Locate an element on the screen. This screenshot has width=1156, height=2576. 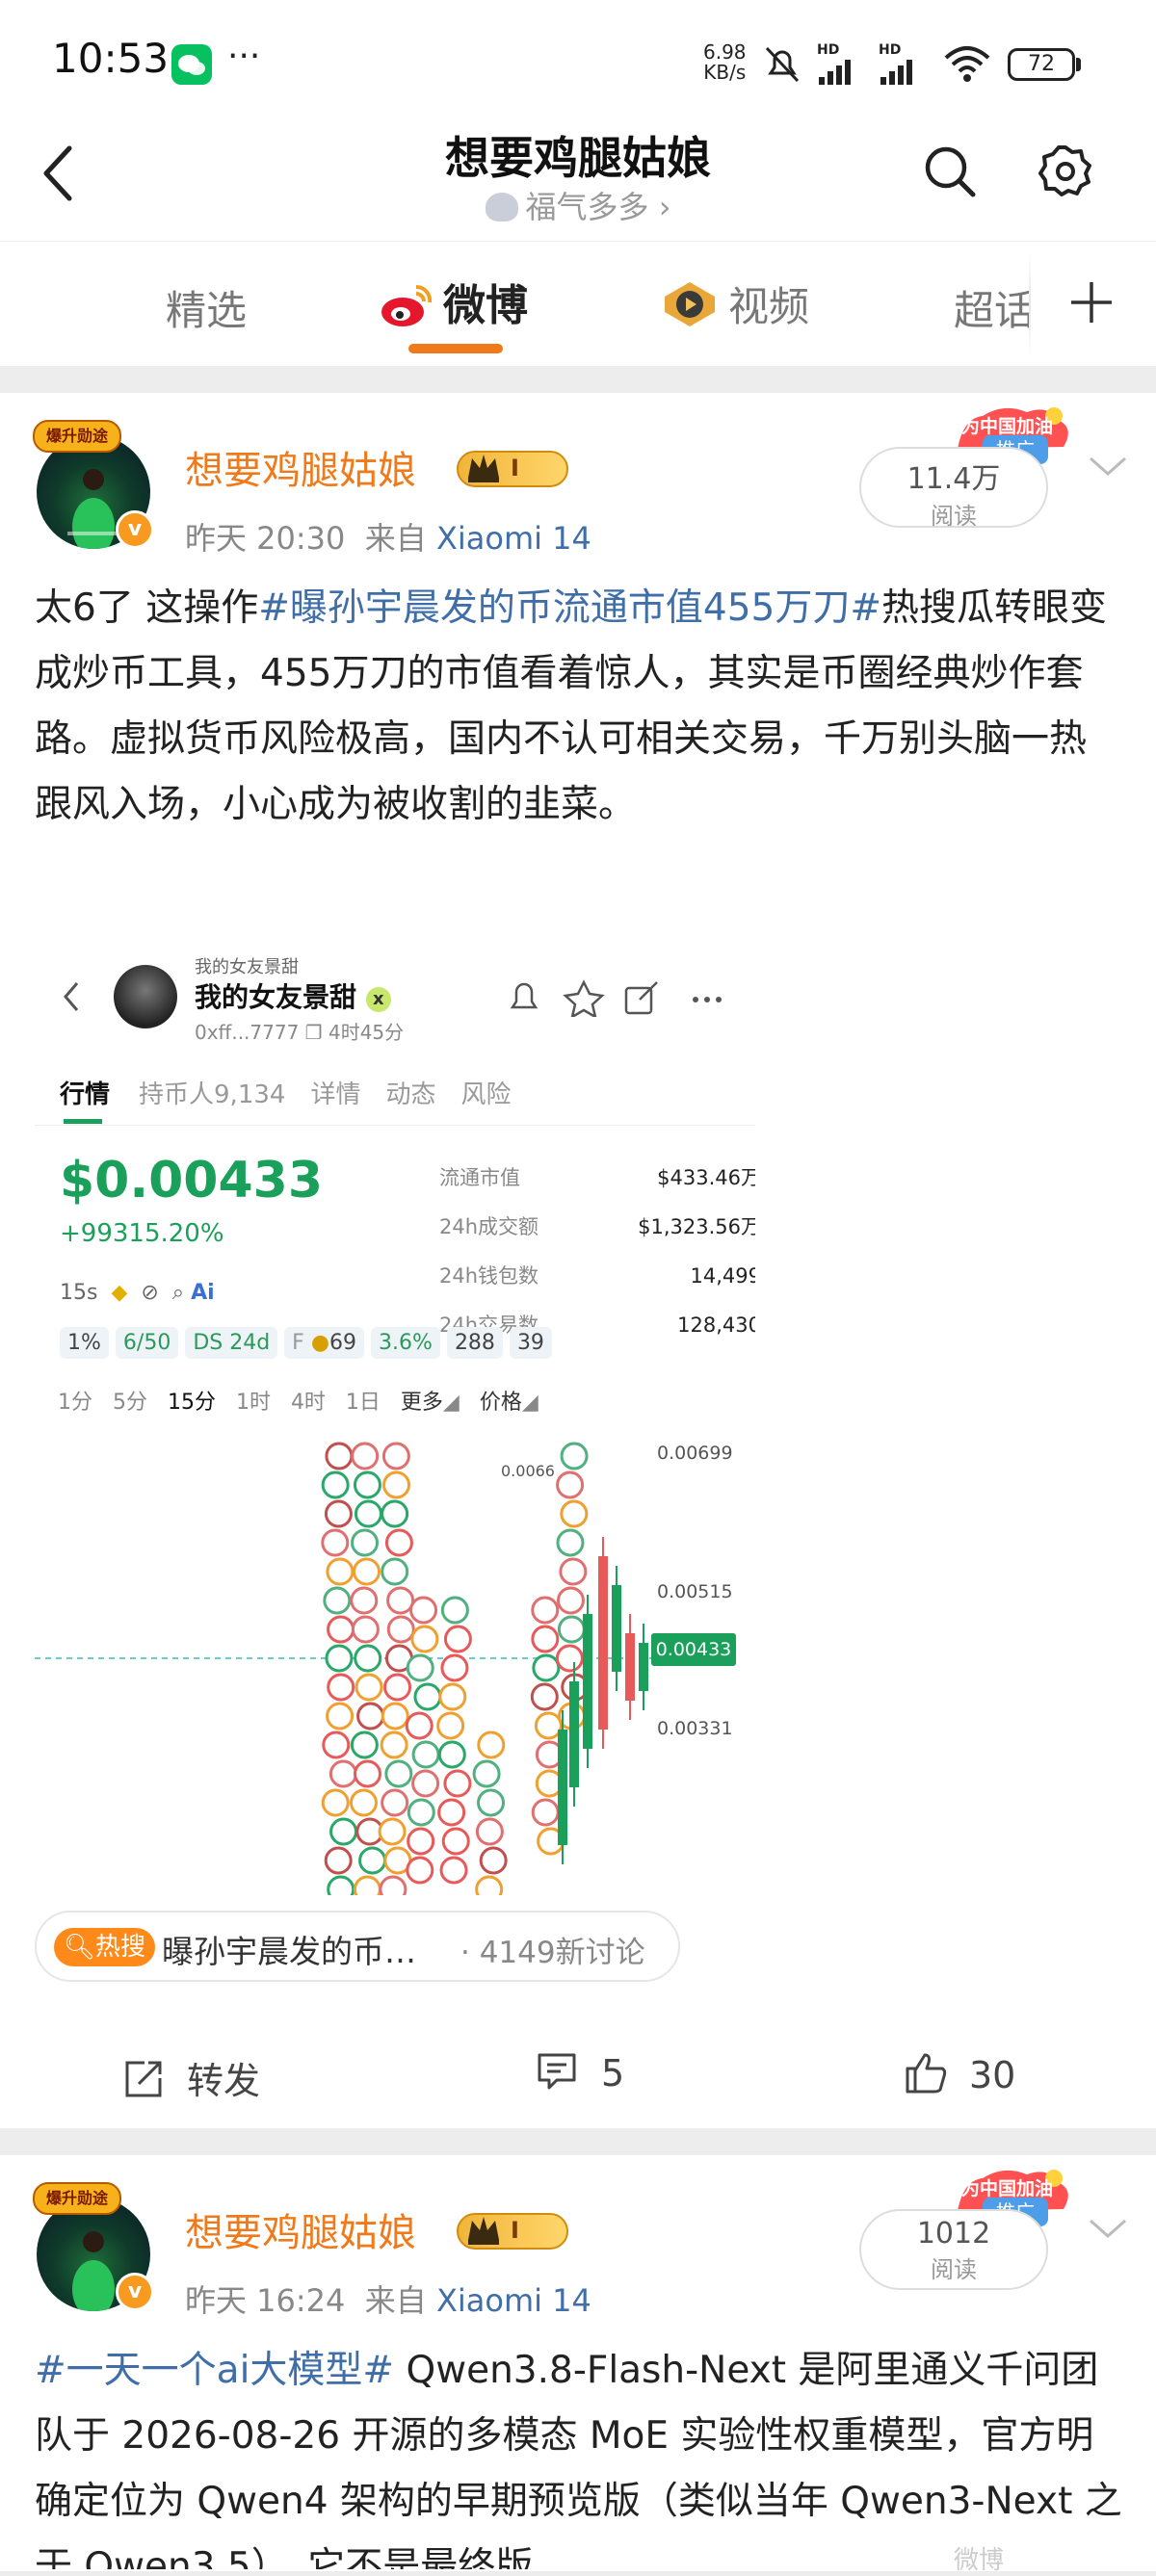
tab-weibo: 微博 is located at coordinates (453, 301).